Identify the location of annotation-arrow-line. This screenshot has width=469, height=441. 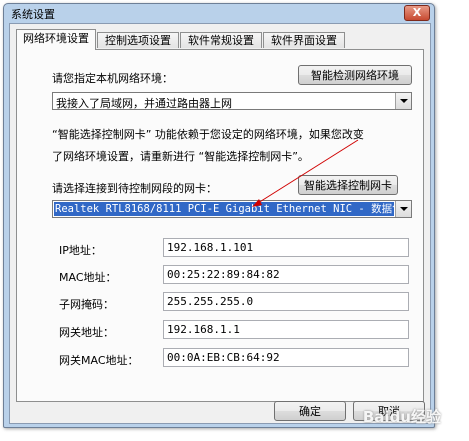
(308, 171).